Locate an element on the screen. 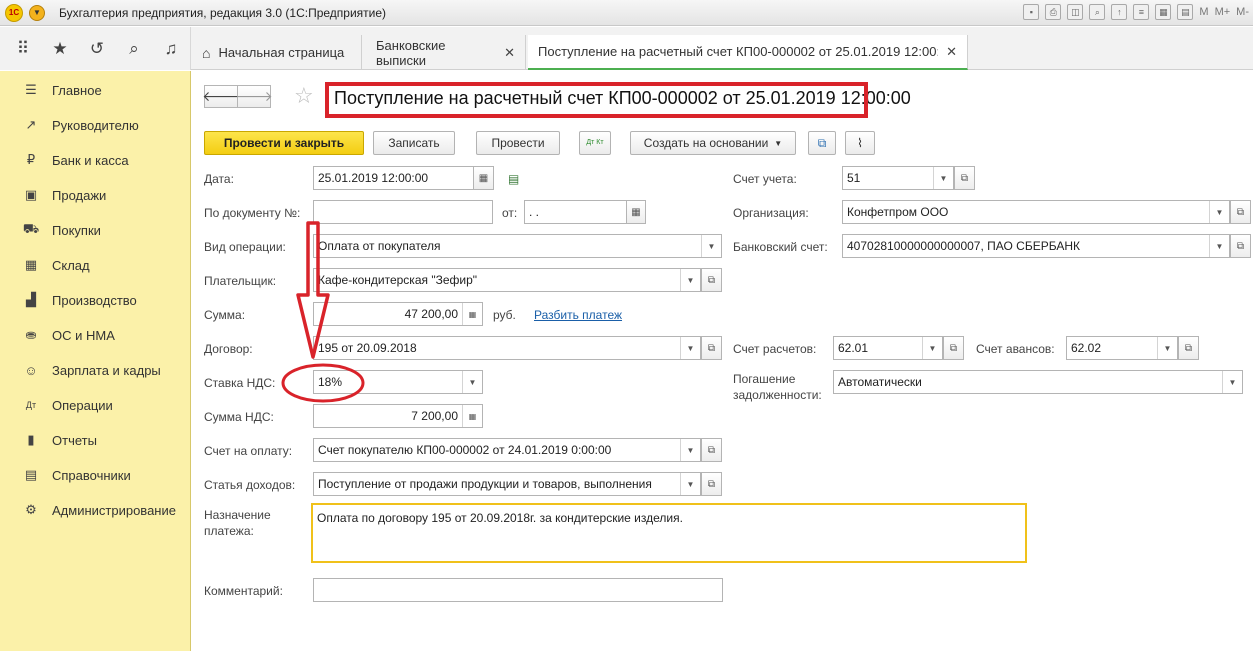  sidebar-item-admin: ⚙ Администрирование is located at coordinates (95, 510).